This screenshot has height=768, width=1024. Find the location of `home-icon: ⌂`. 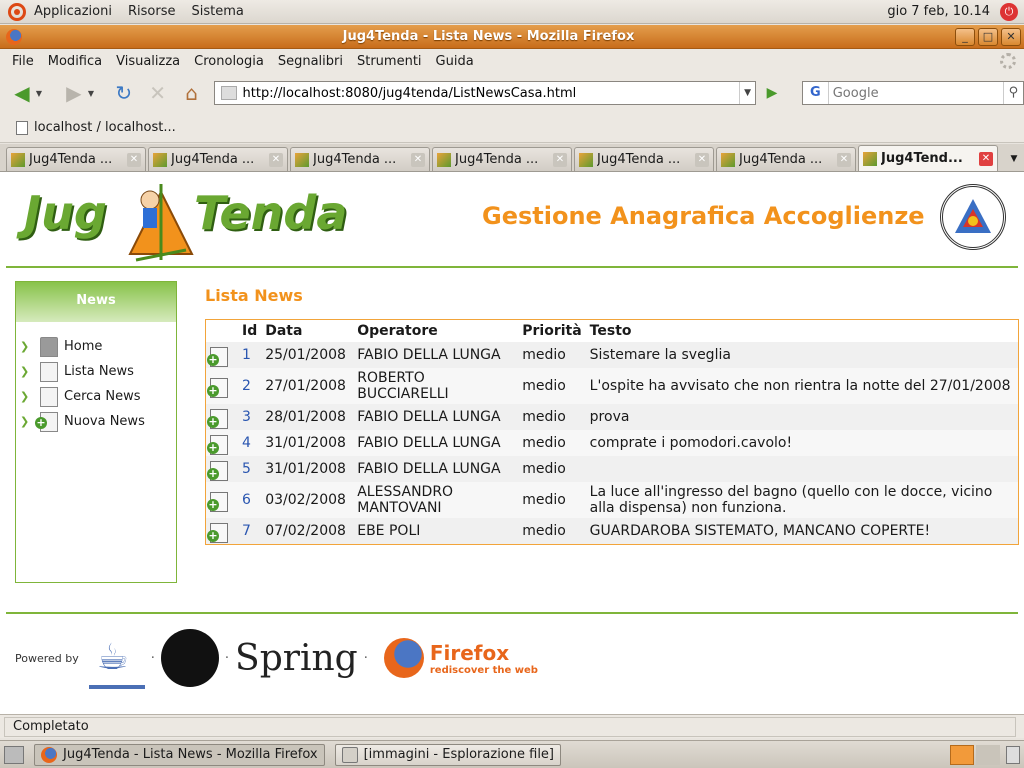

home-icon: ⌂ is located at coordinates (192, 93).